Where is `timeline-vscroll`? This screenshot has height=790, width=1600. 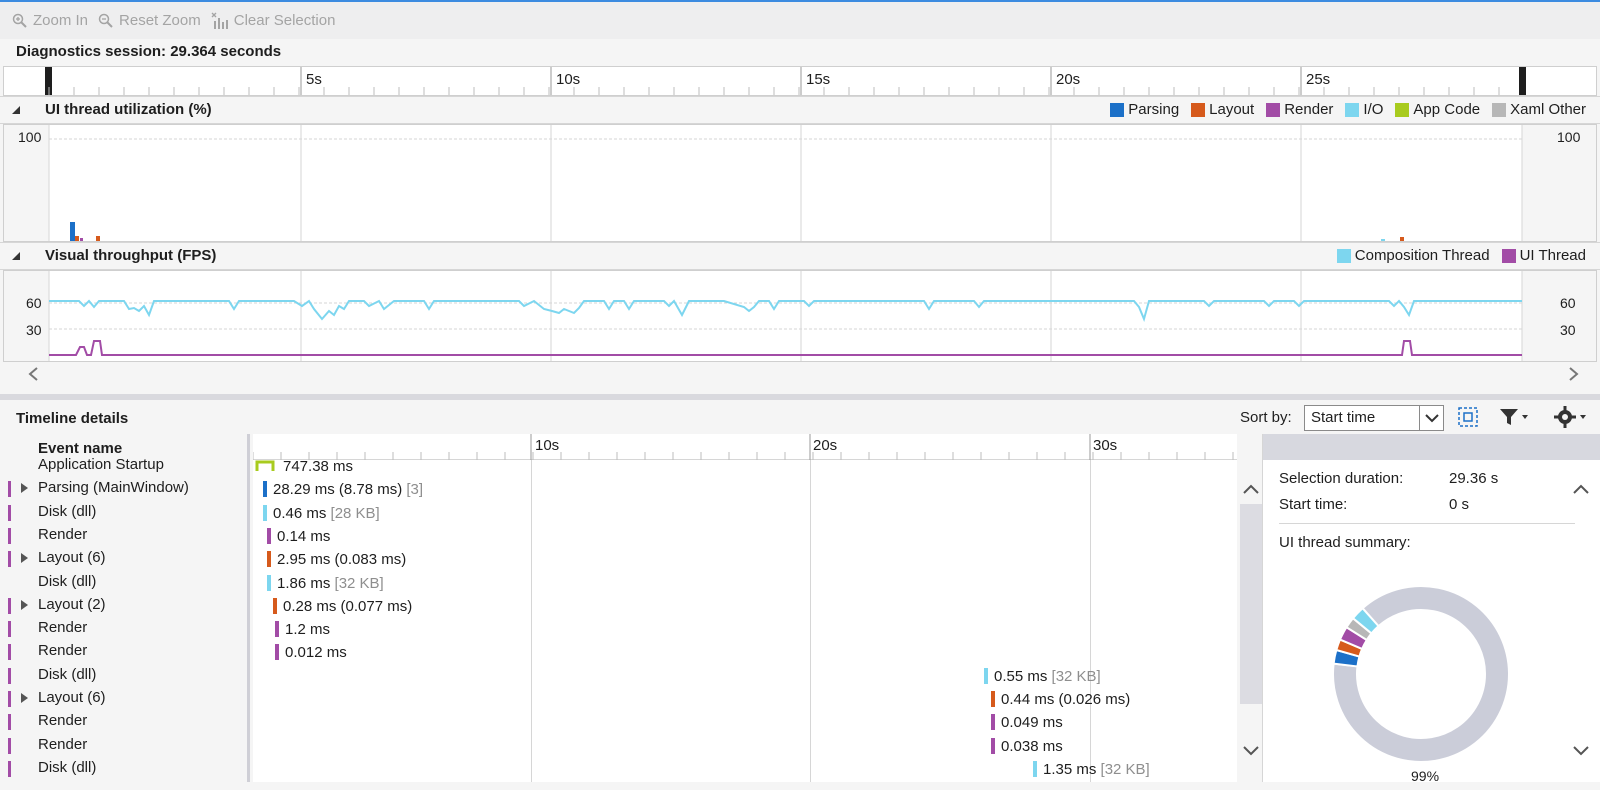 timeline-vscroll is located at coordinates (1251, 630).